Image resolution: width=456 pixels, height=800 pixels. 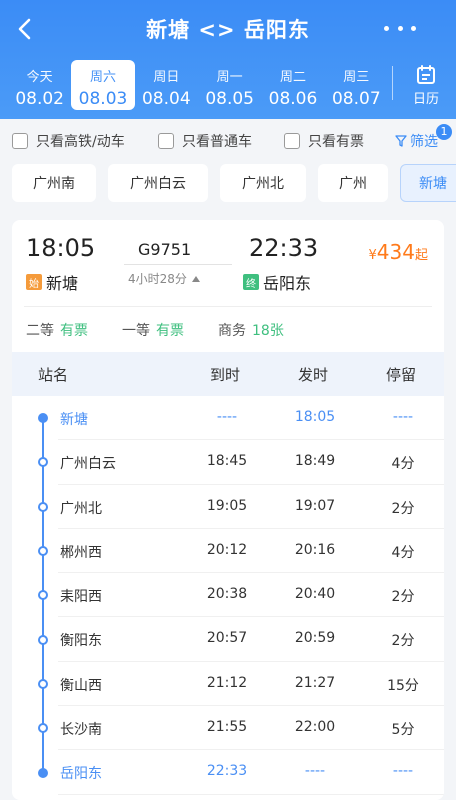 I want to click on table-row: 广州北 19:05 19:07 2分, so click(x=228, y=507).